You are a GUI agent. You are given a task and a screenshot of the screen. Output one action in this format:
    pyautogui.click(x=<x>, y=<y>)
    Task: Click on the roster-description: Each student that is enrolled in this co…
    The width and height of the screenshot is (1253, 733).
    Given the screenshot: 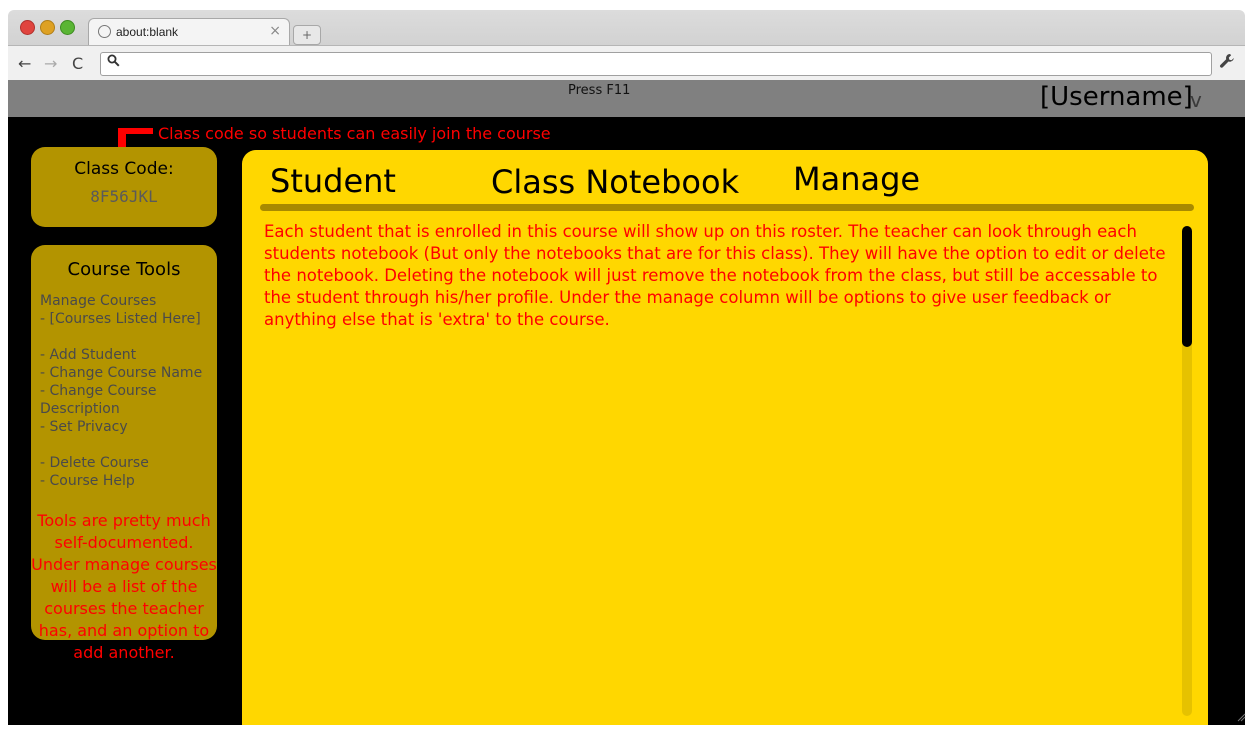 What is the action you would take?
    pyautogui.click(x=715, y=275)
    